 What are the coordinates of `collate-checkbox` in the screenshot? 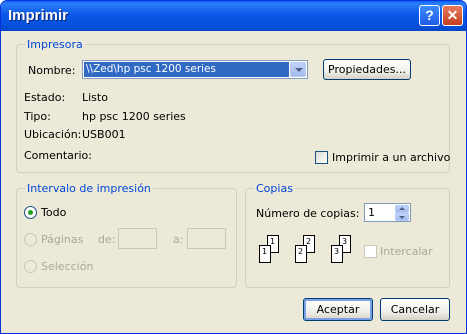 It's located at (370, 251).